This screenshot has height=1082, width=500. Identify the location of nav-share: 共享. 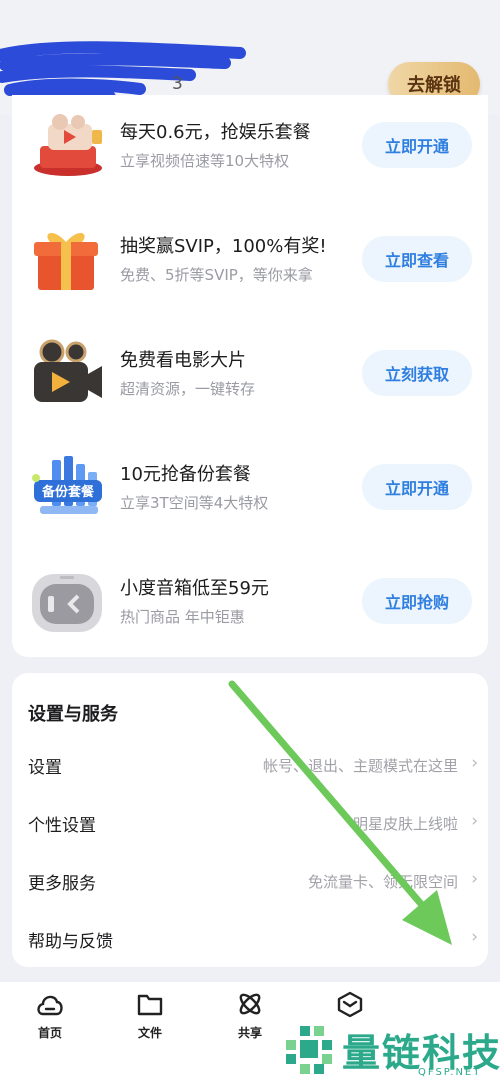
(250, 1020).